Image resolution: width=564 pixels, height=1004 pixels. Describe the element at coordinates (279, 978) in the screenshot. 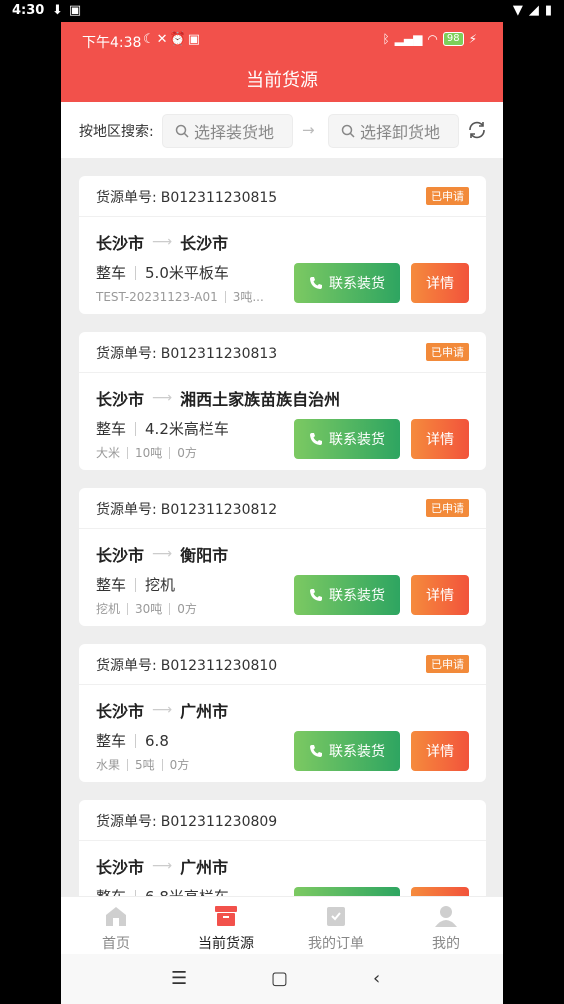

I see `home-nav-icon: ▢` at that location.